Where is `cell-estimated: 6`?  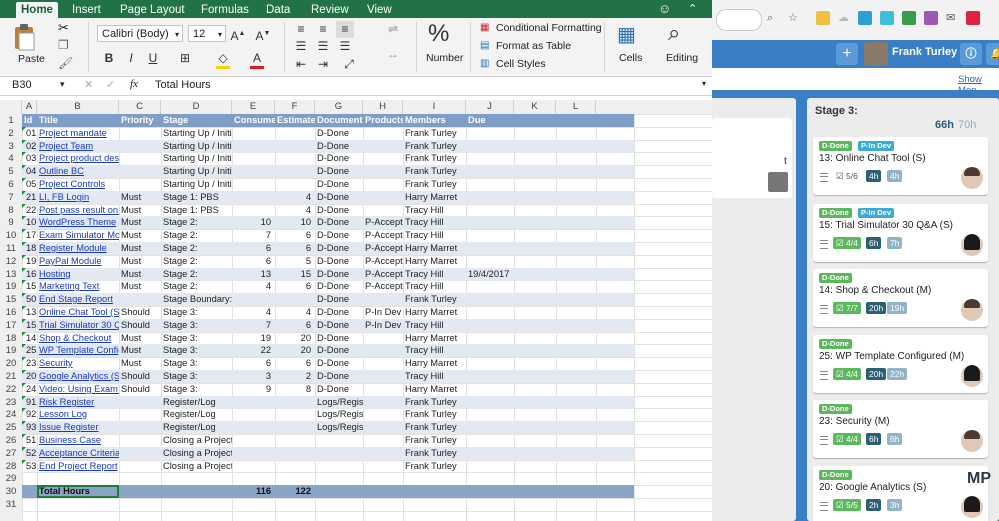 cell-estimated: 6 is located at coordinates (295, 325).